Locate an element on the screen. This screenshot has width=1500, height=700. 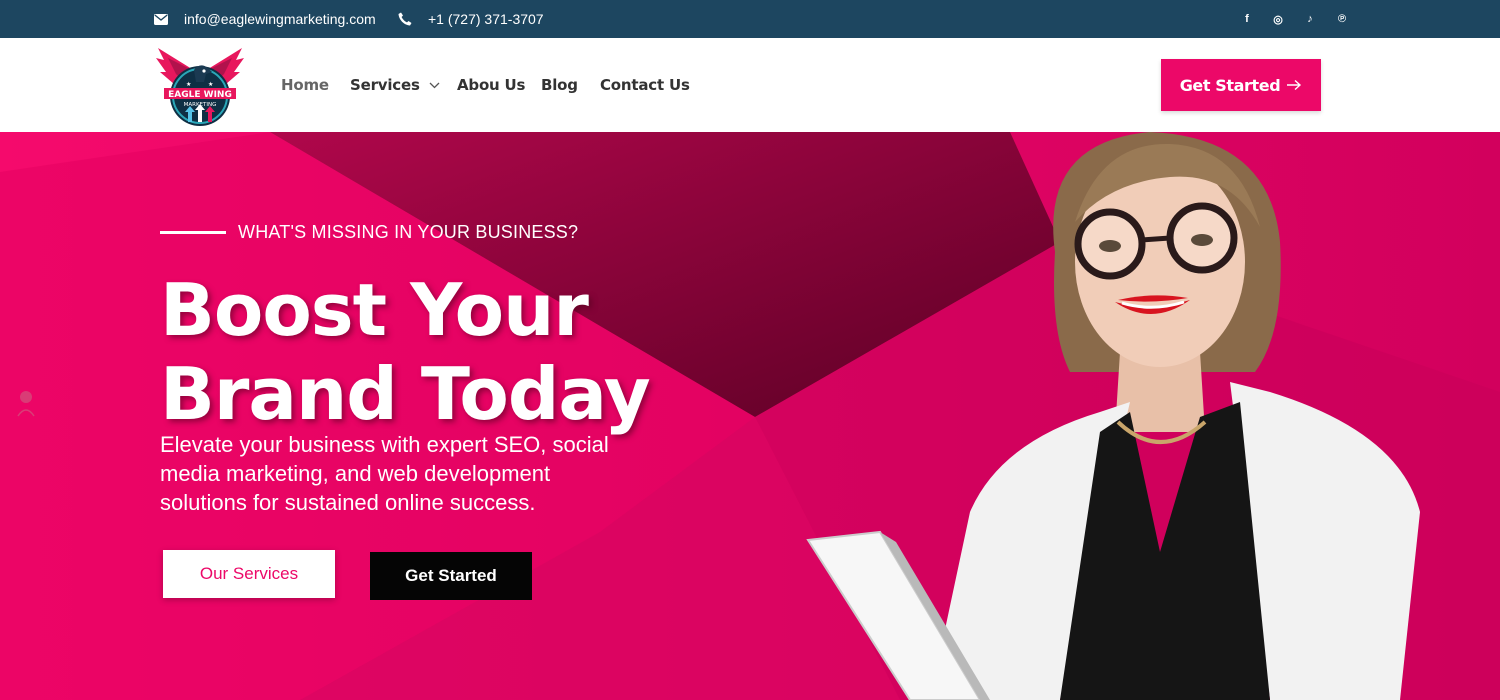
tiktok-icon: ♪ is located at coordinates (1310, 19).